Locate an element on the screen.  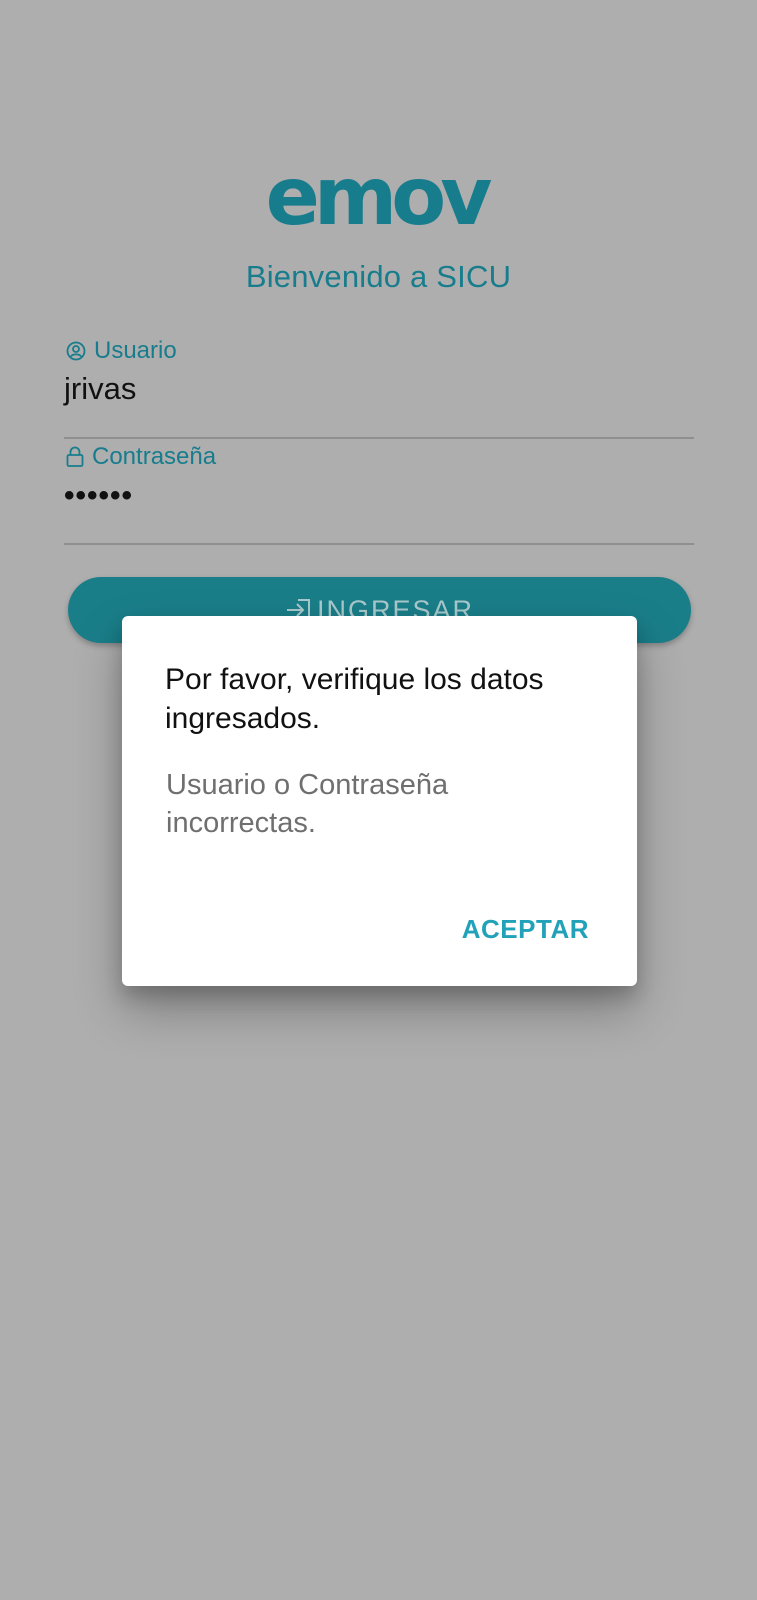
emov-logo: emov is located at coordinates (381, 201).